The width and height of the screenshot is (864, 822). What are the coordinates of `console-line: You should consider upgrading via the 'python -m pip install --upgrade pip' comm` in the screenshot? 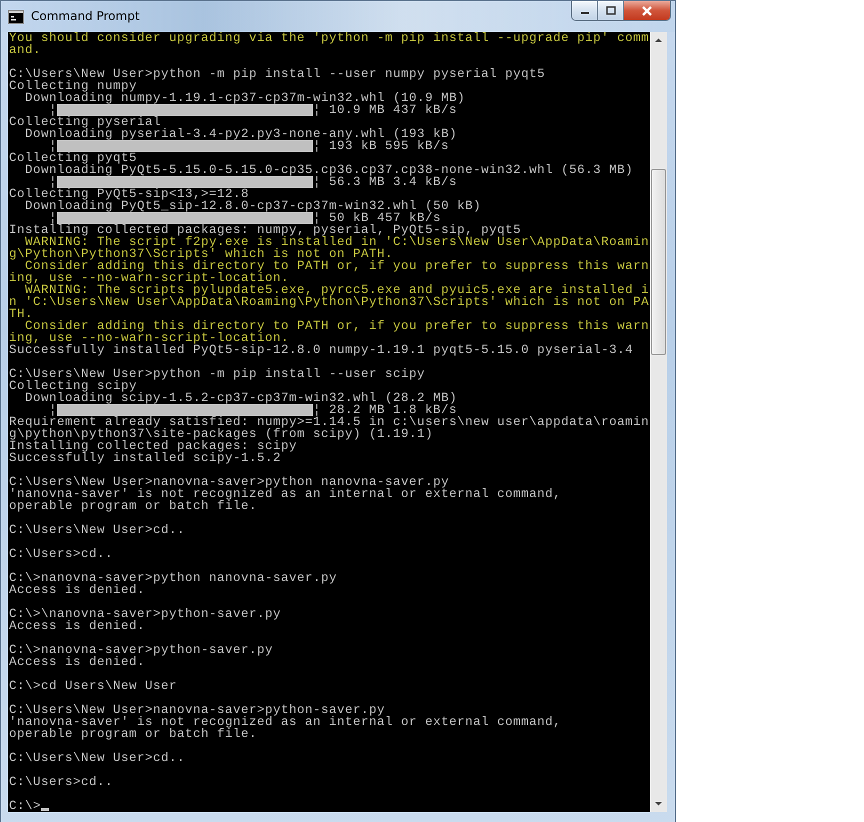 It's located at (329, 38).